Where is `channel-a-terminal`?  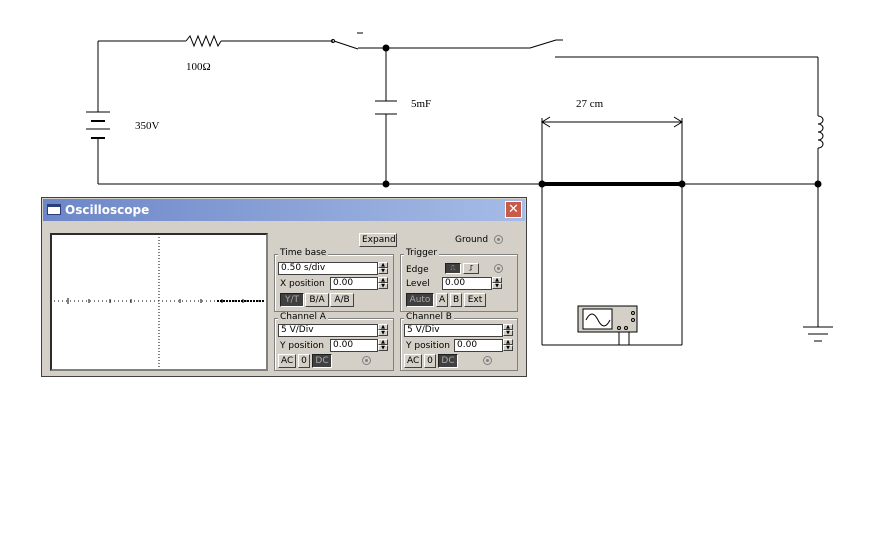 channel-a-terminal is located at coordinates (366, 360).